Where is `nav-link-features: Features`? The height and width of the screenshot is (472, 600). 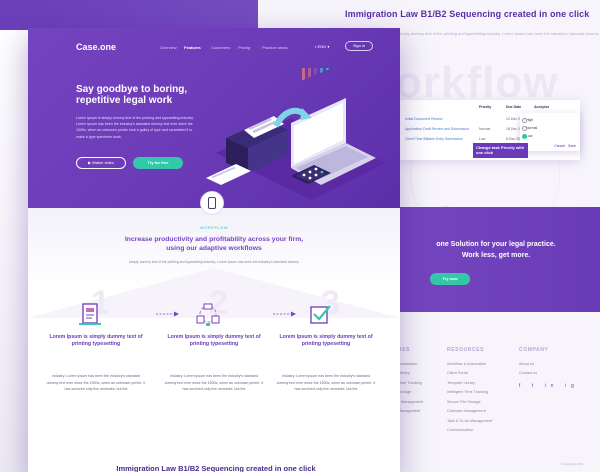
nav-link-features: Features is located at coordinates (192, 47).